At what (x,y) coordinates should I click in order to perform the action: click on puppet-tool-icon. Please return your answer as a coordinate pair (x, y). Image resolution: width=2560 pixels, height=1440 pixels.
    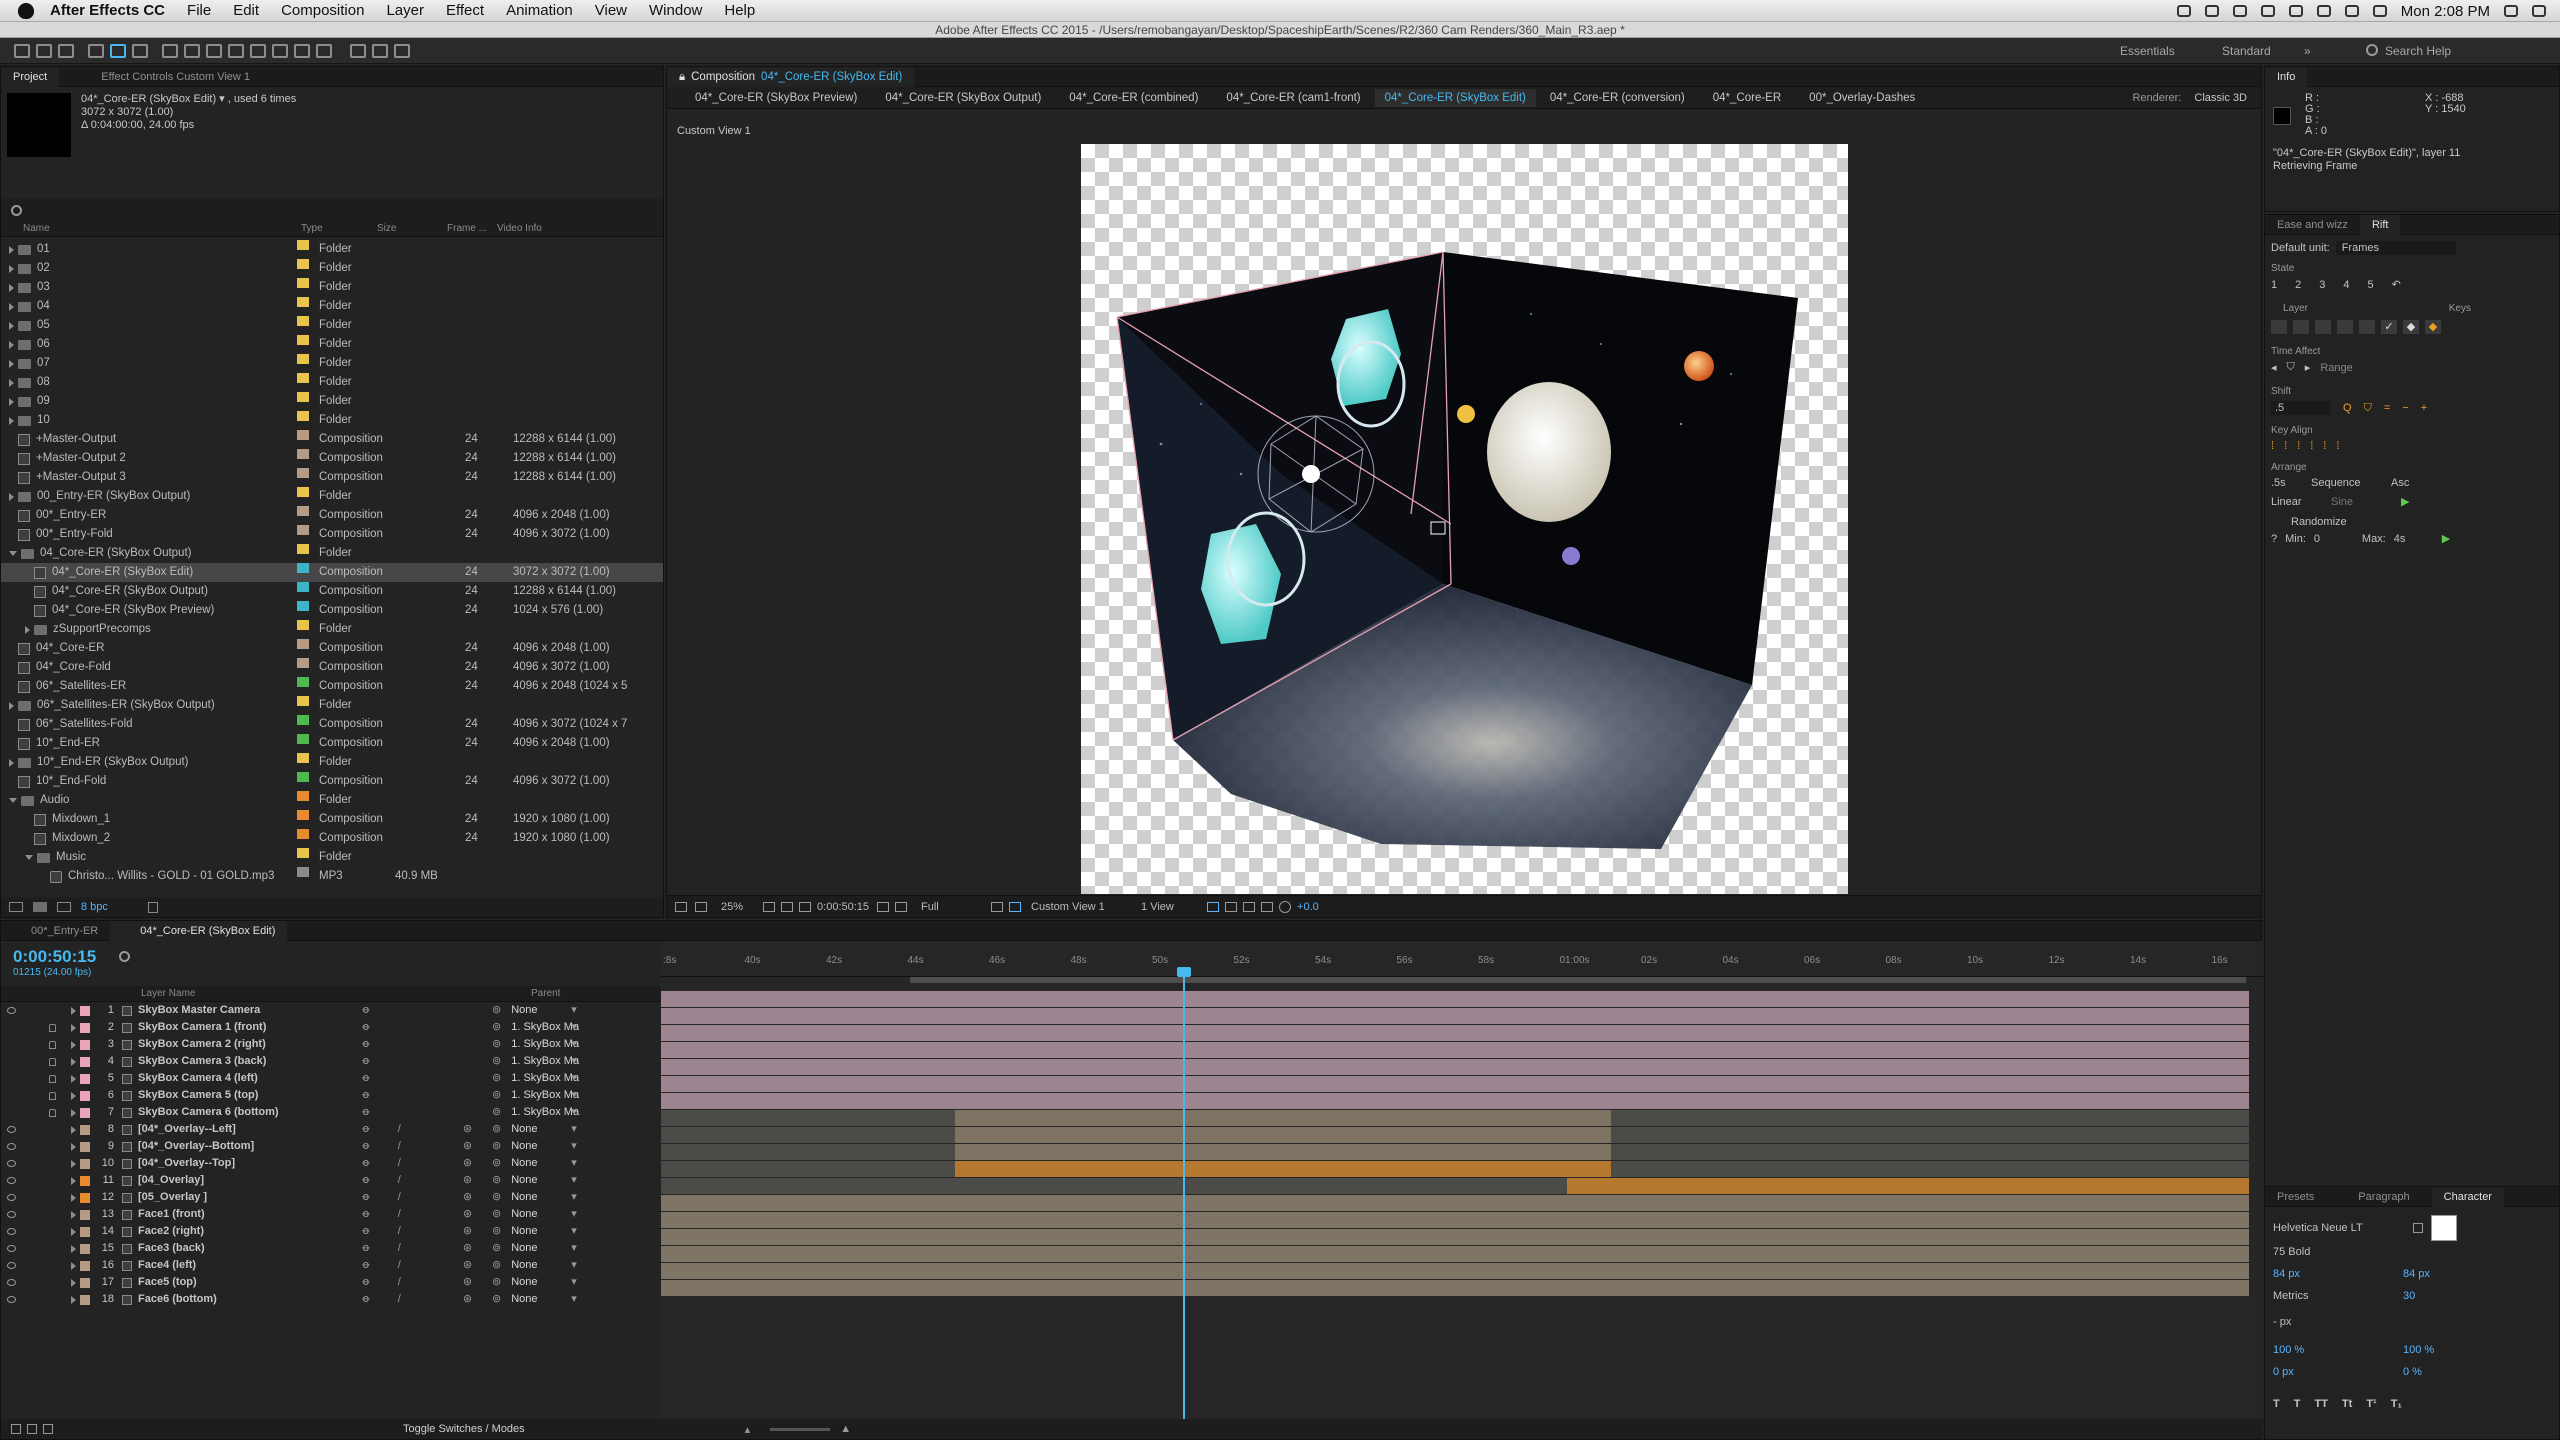
    Looking at the image, I should click on (324, 50).